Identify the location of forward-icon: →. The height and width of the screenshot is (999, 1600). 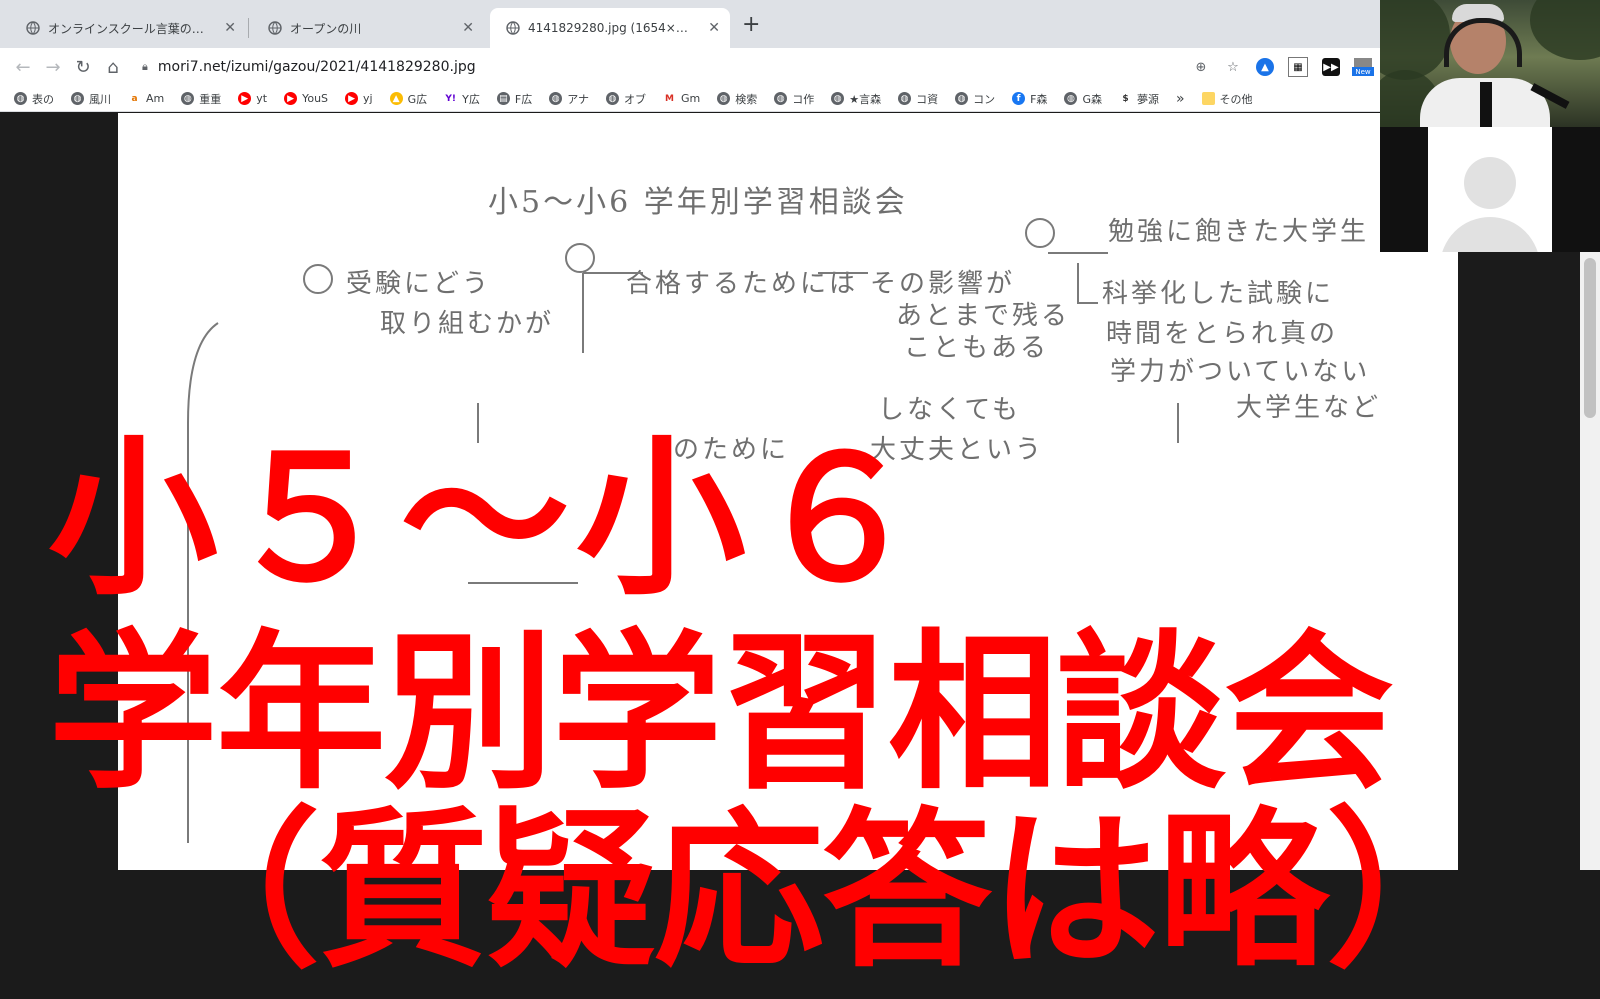
(53, 67).